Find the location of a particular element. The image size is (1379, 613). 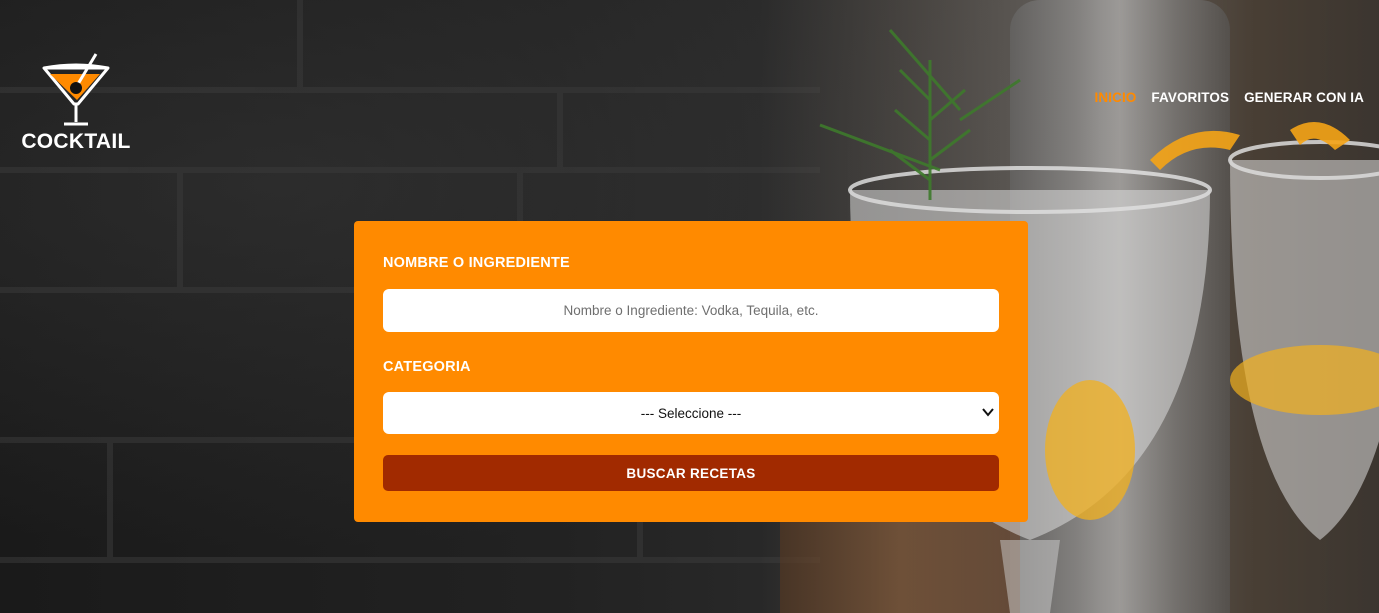

name-field-label: NOMBRE O INGREDIENTE is located at coordinates (476, 263).